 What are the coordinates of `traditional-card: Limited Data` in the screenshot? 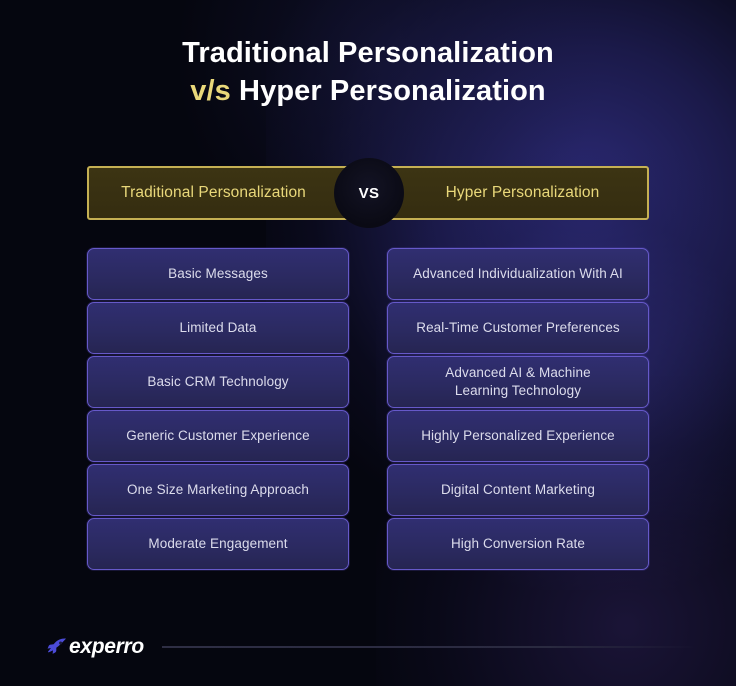 It's located at (218, 328).